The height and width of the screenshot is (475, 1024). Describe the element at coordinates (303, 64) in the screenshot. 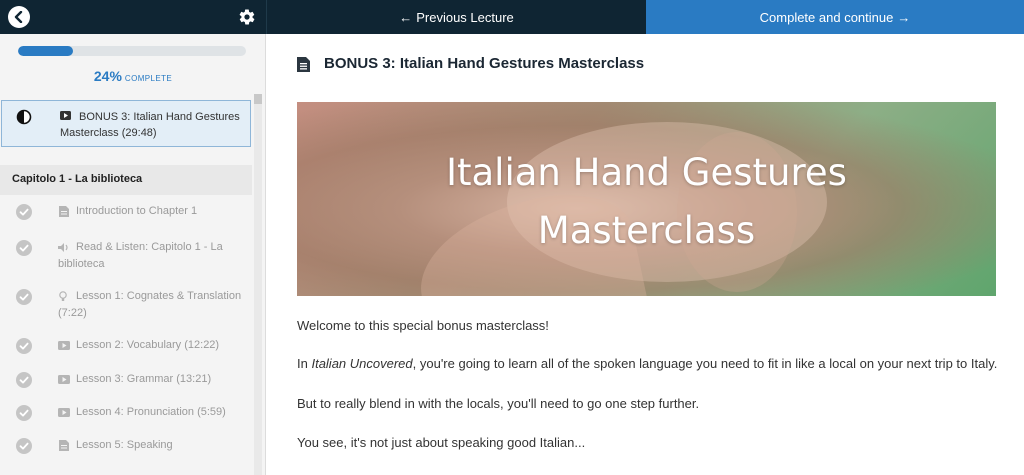

I see `document-icon` at that location.